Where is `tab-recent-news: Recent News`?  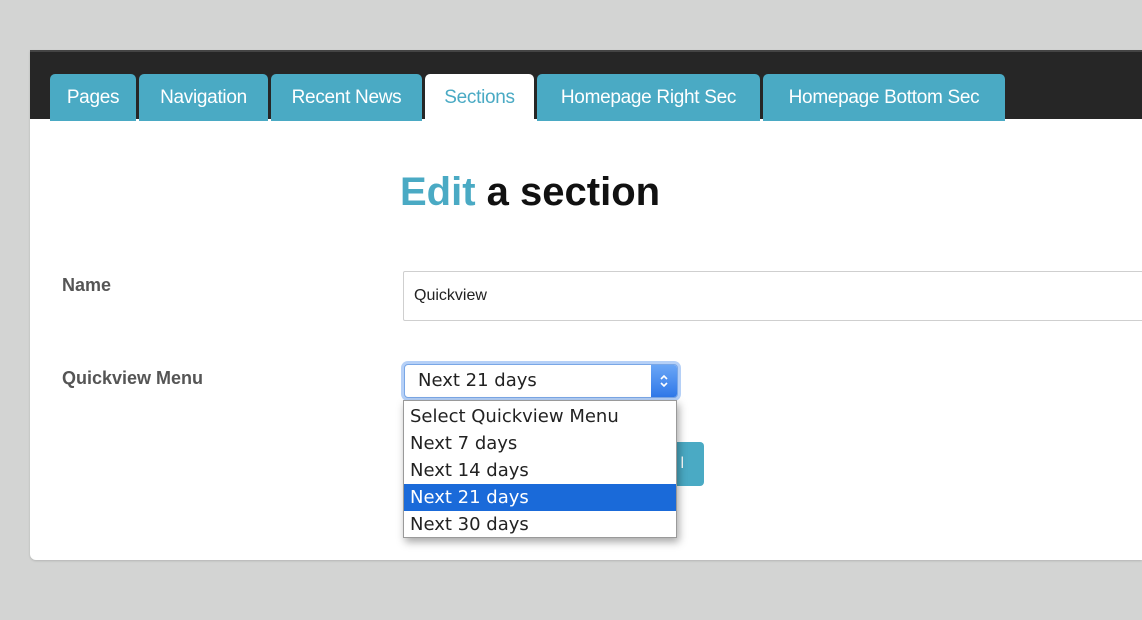
tab-recent-news: Recent News is located at coordinates (346, 97).